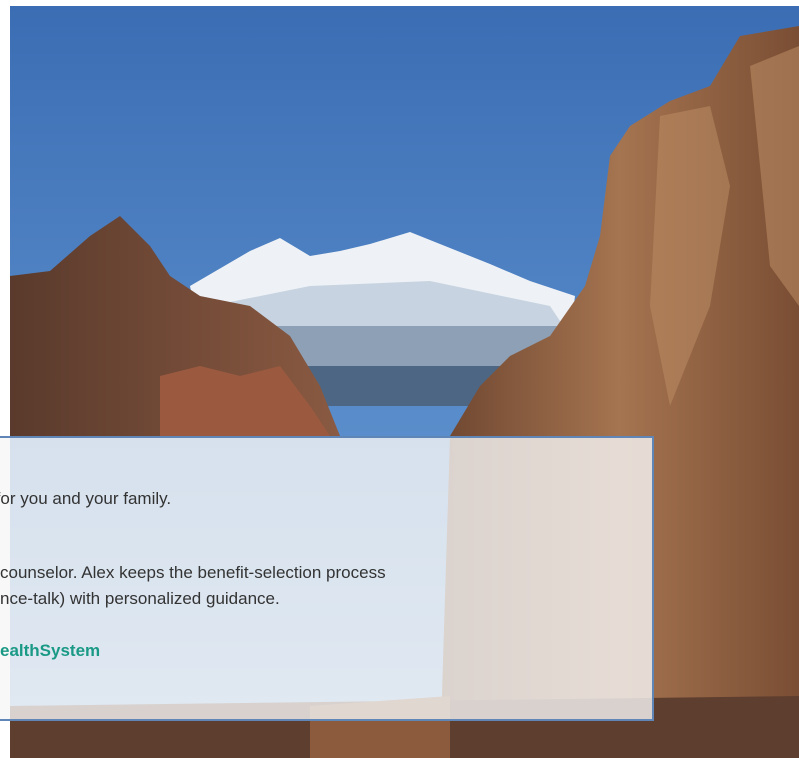 The width and height of the screenshot is (799, 758). I want to click on signature-brand: ealthSystem, so click(50, 650).